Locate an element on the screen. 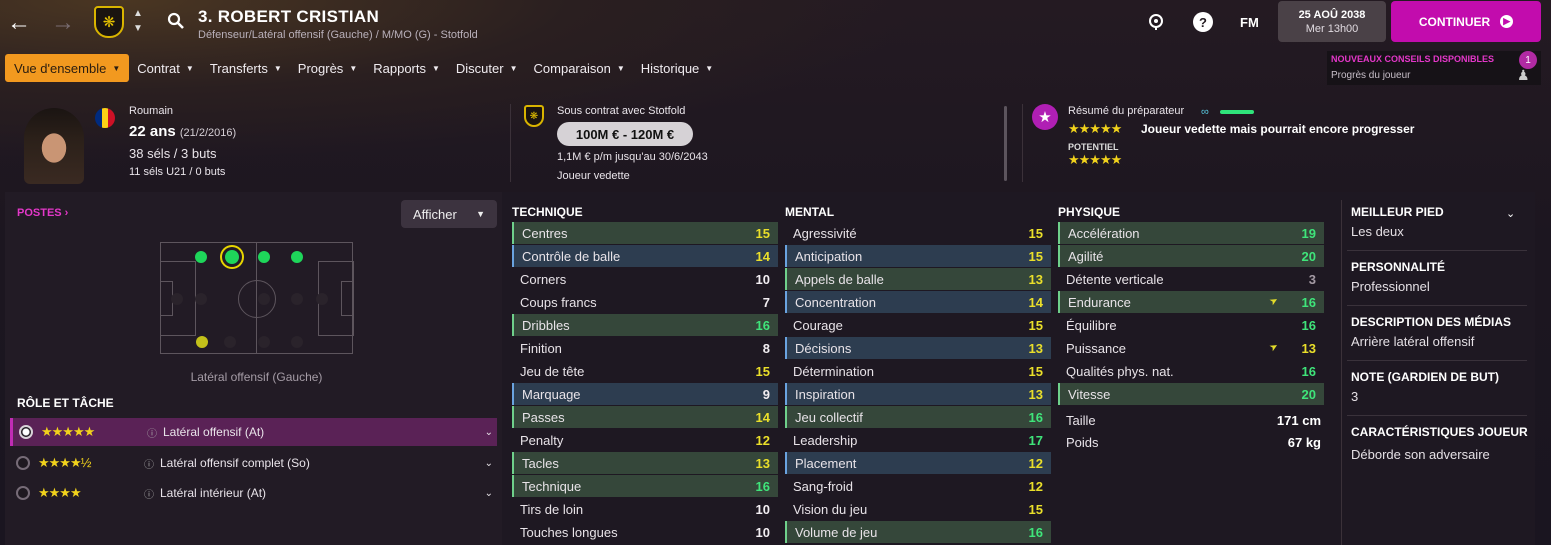 This screenshot has height=545, width=1551. afficher-dropdown: Afficher ▼ is located at coordinates (449, 214).